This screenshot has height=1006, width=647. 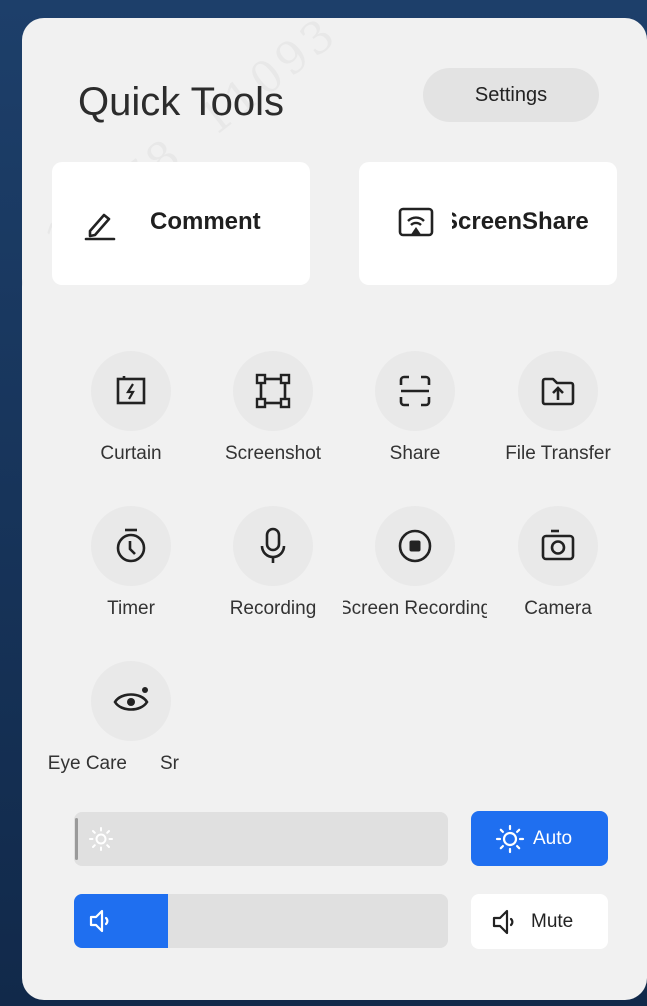 What do you see at coordinates (510, 838) in the screenshot?
I see `auto-sun-icon` at bounding box center [510, 838].